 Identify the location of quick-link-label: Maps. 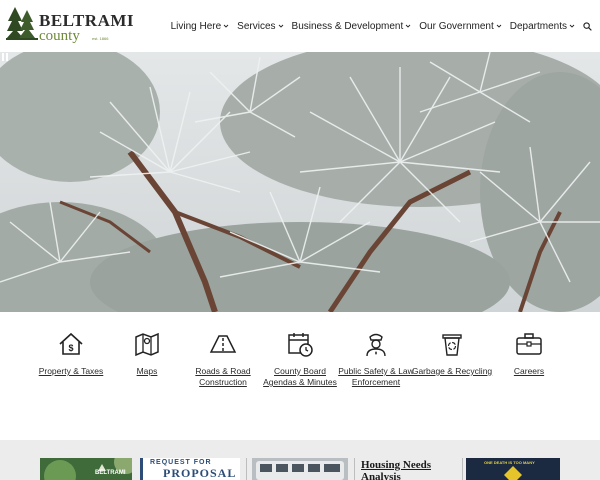
(147, 371).